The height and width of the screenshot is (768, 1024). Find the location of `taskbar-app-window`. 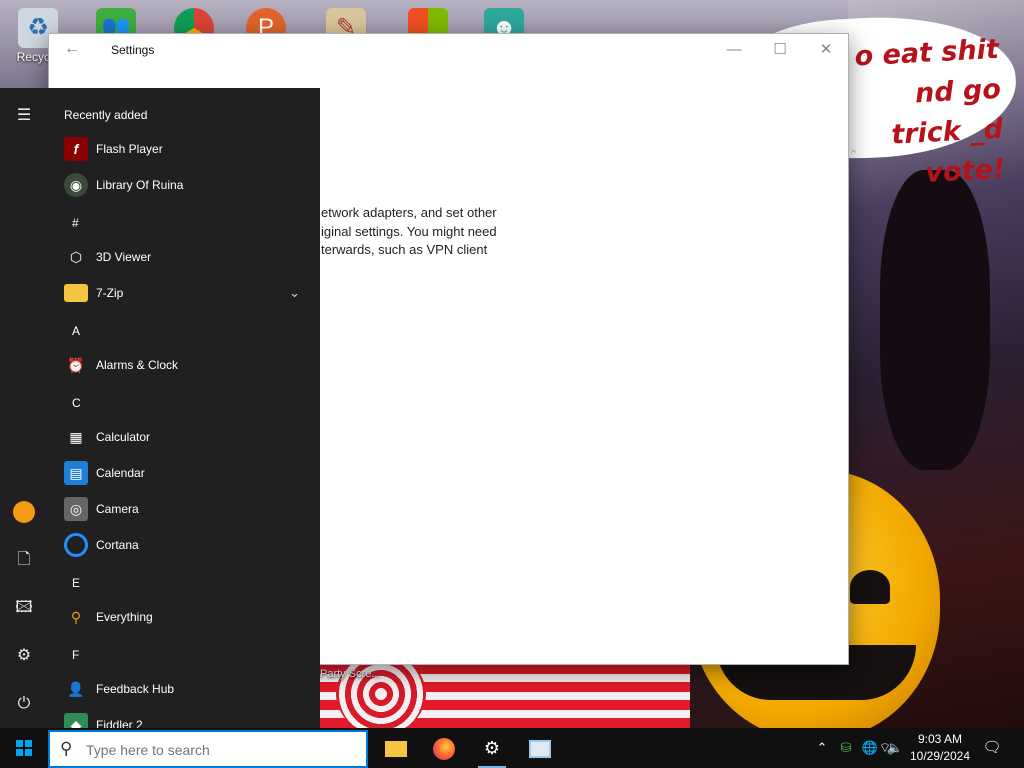

taskbar-app-window is located at coordinates (540, 748).